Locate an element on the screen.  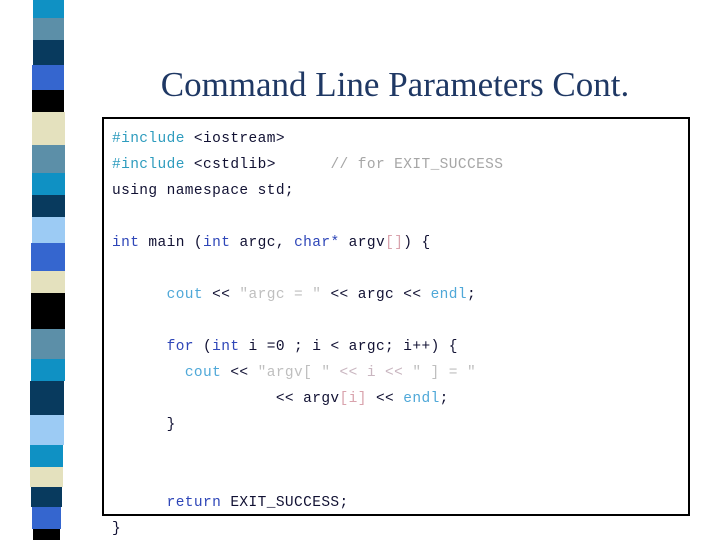
code-token-keyword: for is located at coordinates (180, 347).